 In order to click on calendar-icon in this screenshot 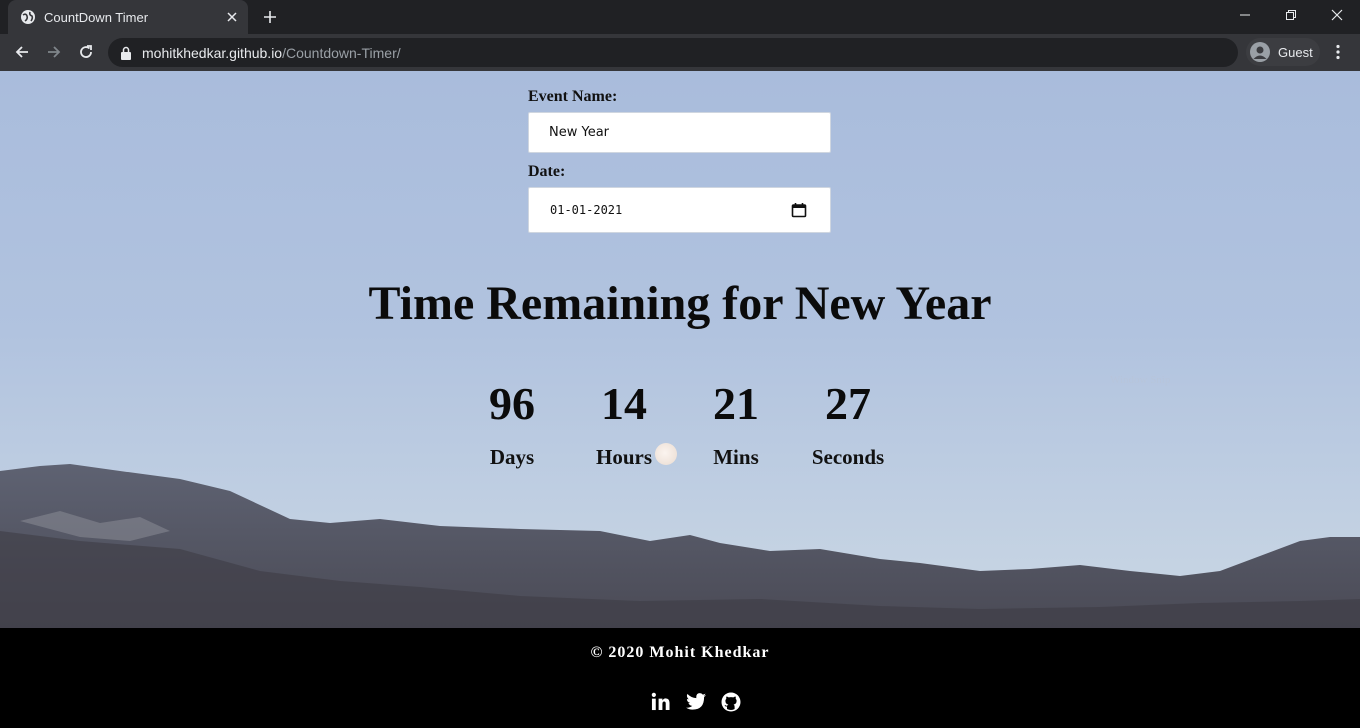, I will do `click(799, 210)`.